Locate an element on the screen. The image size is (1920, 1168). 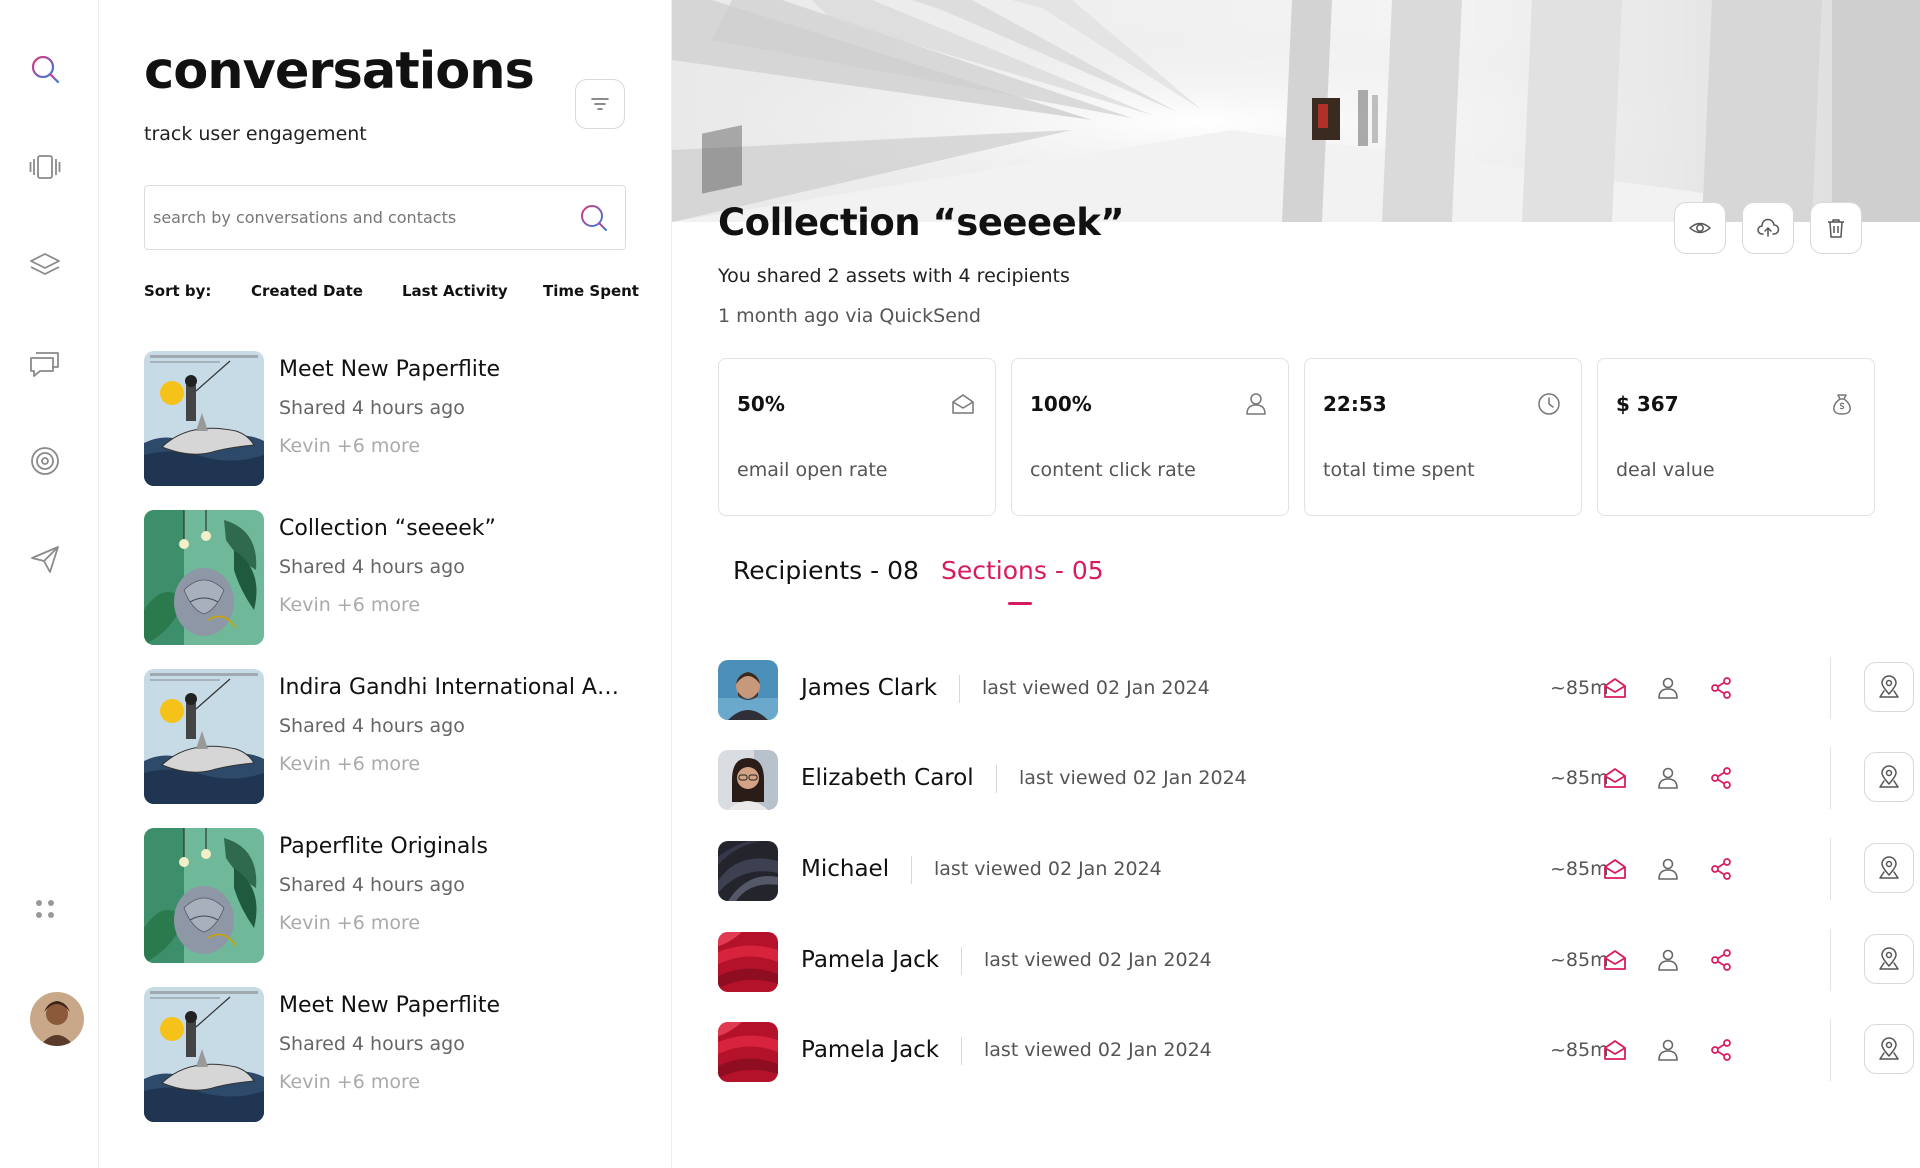
chat-icon is located at coordinates (45, 363).